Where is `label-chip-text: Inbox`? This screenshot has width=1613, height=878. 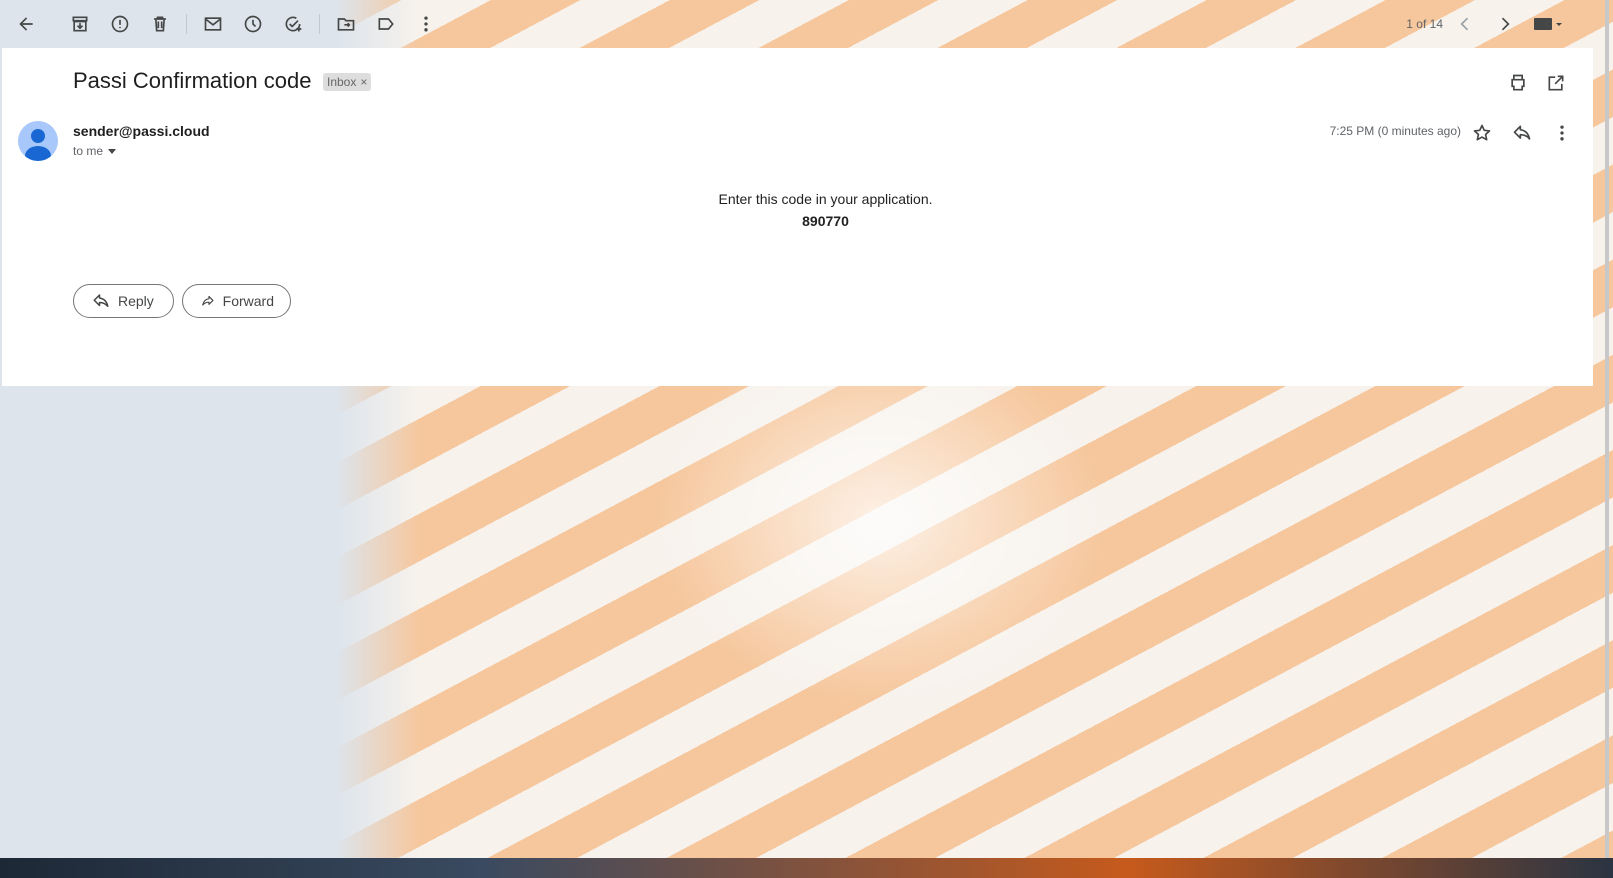 label-chip-text: Inbox is located at coordinates (342, 82).